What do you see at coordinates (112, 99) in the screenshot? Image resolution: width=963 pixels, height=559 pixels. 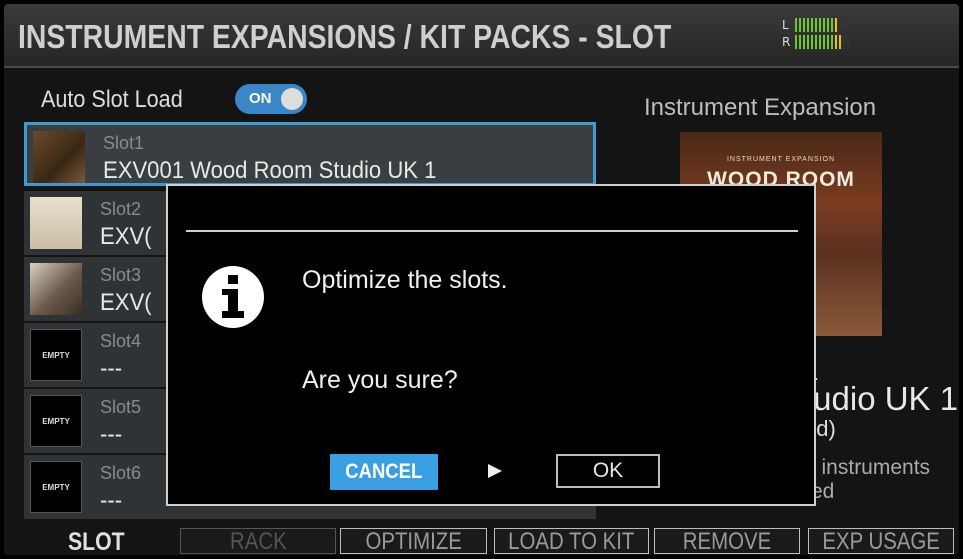 I see `auto-slot-load-label: Auto Slot Load` at bounding box center [112, 99].